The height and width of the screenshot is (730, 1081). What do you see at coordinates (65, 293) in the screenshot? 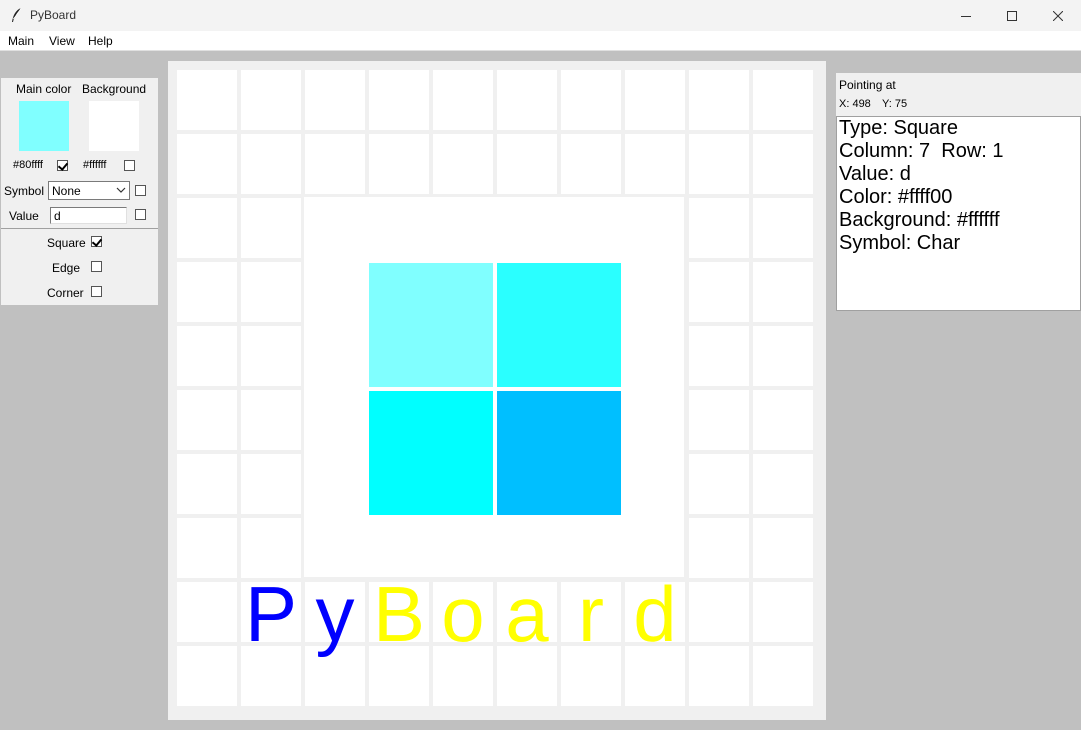
I see `corner-label: Corner` at bounding box center [65, 293].